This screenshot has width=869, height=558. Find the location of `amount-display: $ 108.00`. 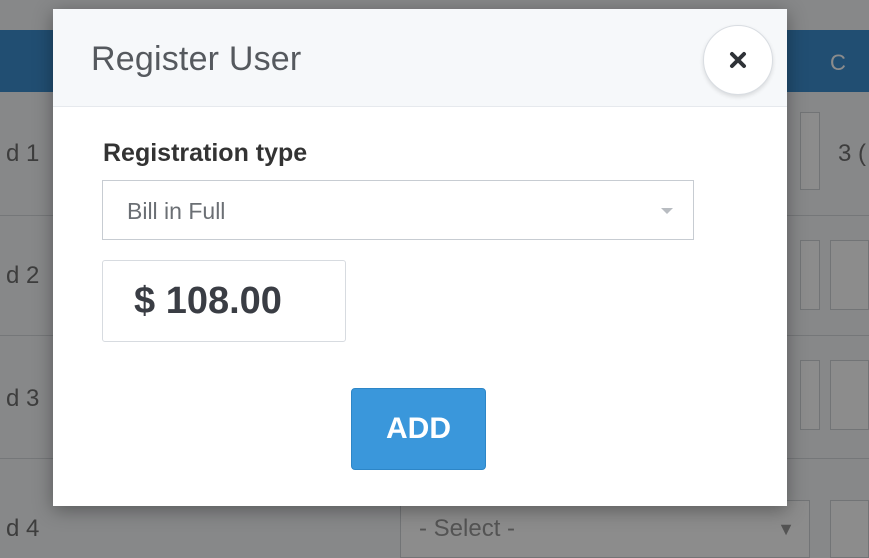

amount-display: $ 108.00 is located at coordinates (224, 301).